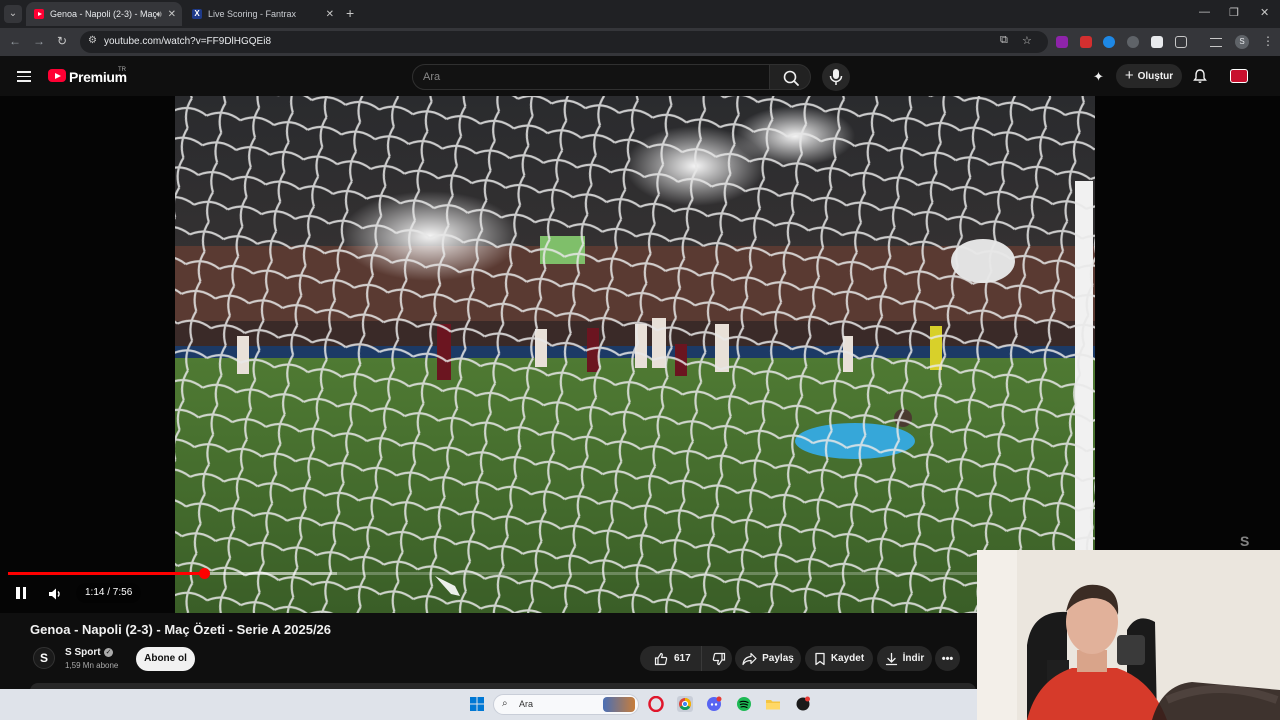 The width and height of the screenshot is (1280, 720). I want to click on microphone-icon, so click(836, 77).